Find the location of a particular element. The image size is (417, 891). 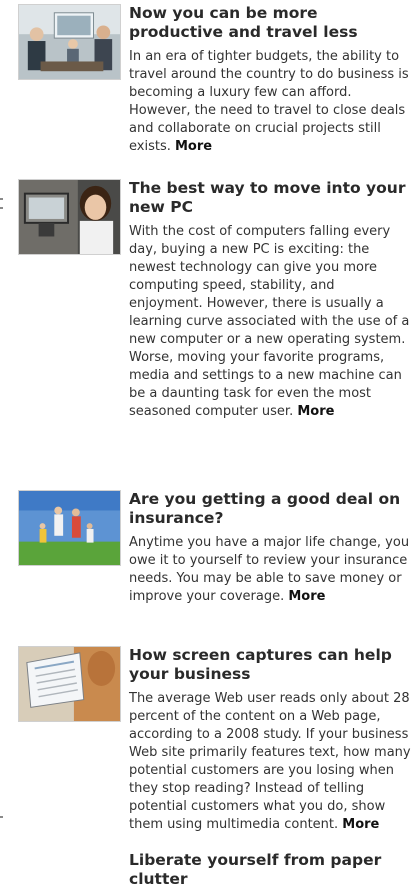

article-title: Liberate yourself from paper clutter is located at coordinates (270, 870).